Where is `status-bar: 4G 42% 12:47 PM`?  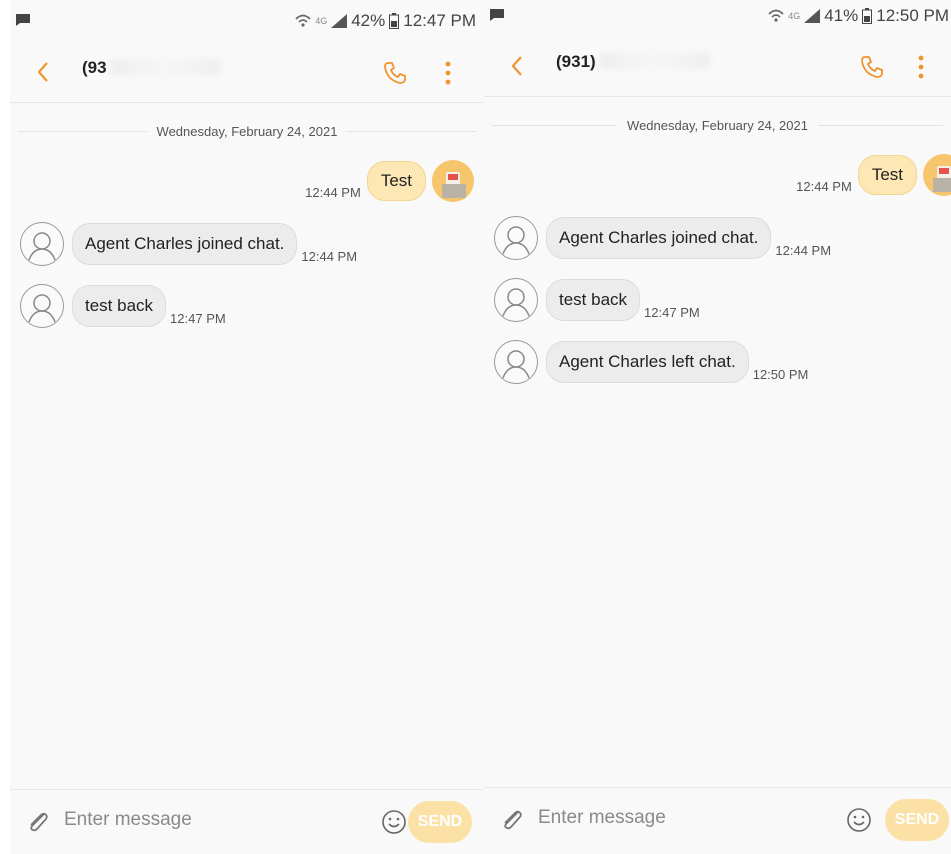
status-bar: 4G 42% 12:47 PM is located at coordinates (247, 20).